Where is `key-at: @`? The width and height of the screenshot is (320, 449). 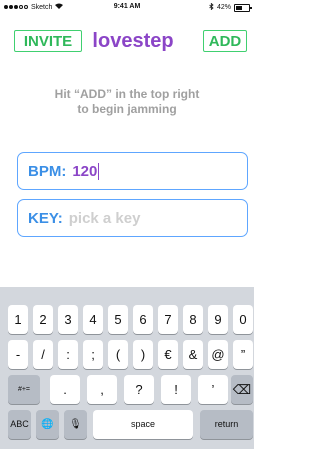 key-at: @ is located at coordinates (218, 354).